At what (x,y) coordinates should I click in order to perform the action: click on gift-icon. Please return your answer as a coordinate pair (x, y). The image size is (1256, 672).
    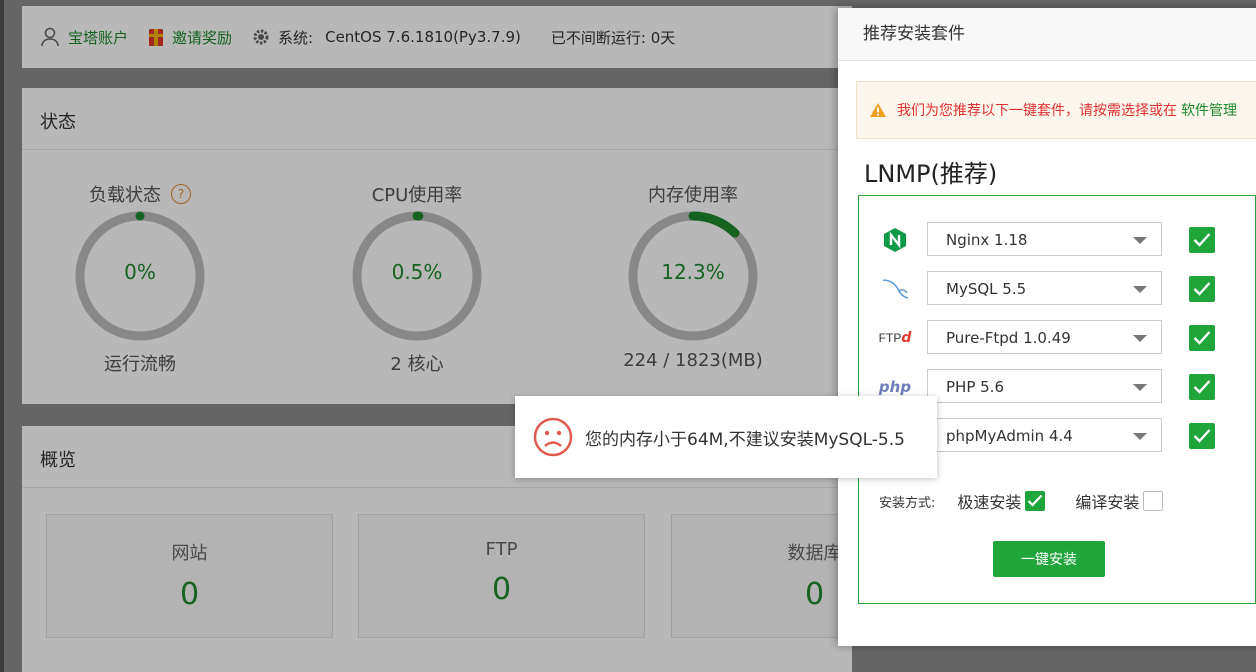
    Looking at the image, I should click on (156, 37).